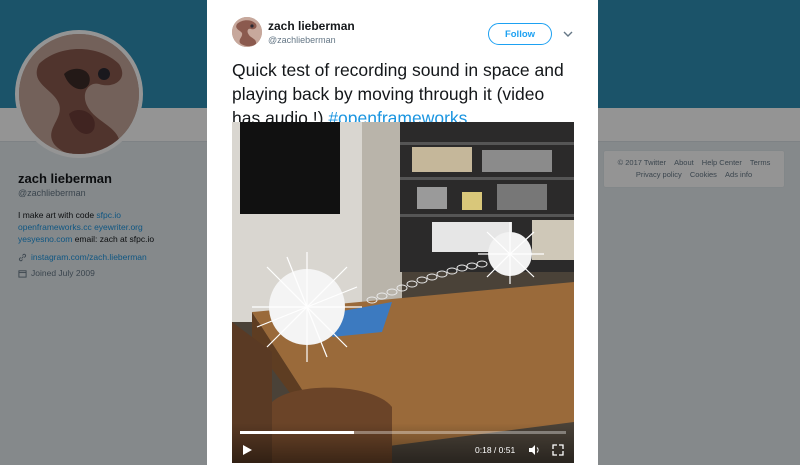 Image resolution: width=800 pixels, height=465 pixels. Describe the element at coordinates (302, 40) in the screenshot. I see `author-handle: @zachlieberman` at that location.